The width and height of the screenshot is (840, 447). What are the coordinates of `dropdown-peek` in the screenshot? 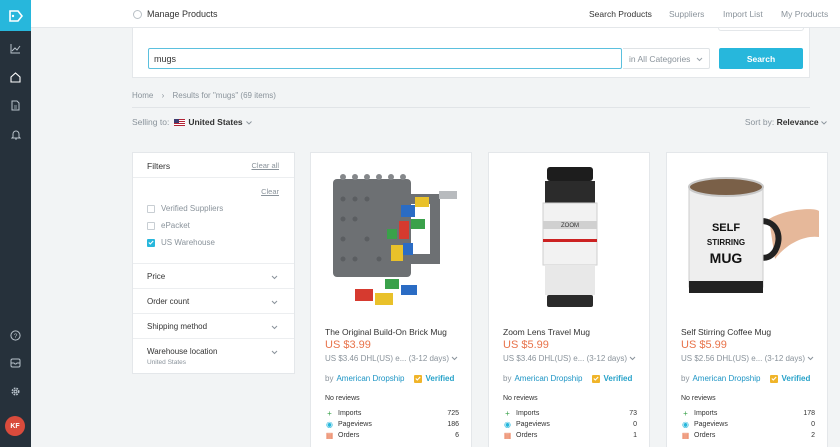 It's located at (761, 29).